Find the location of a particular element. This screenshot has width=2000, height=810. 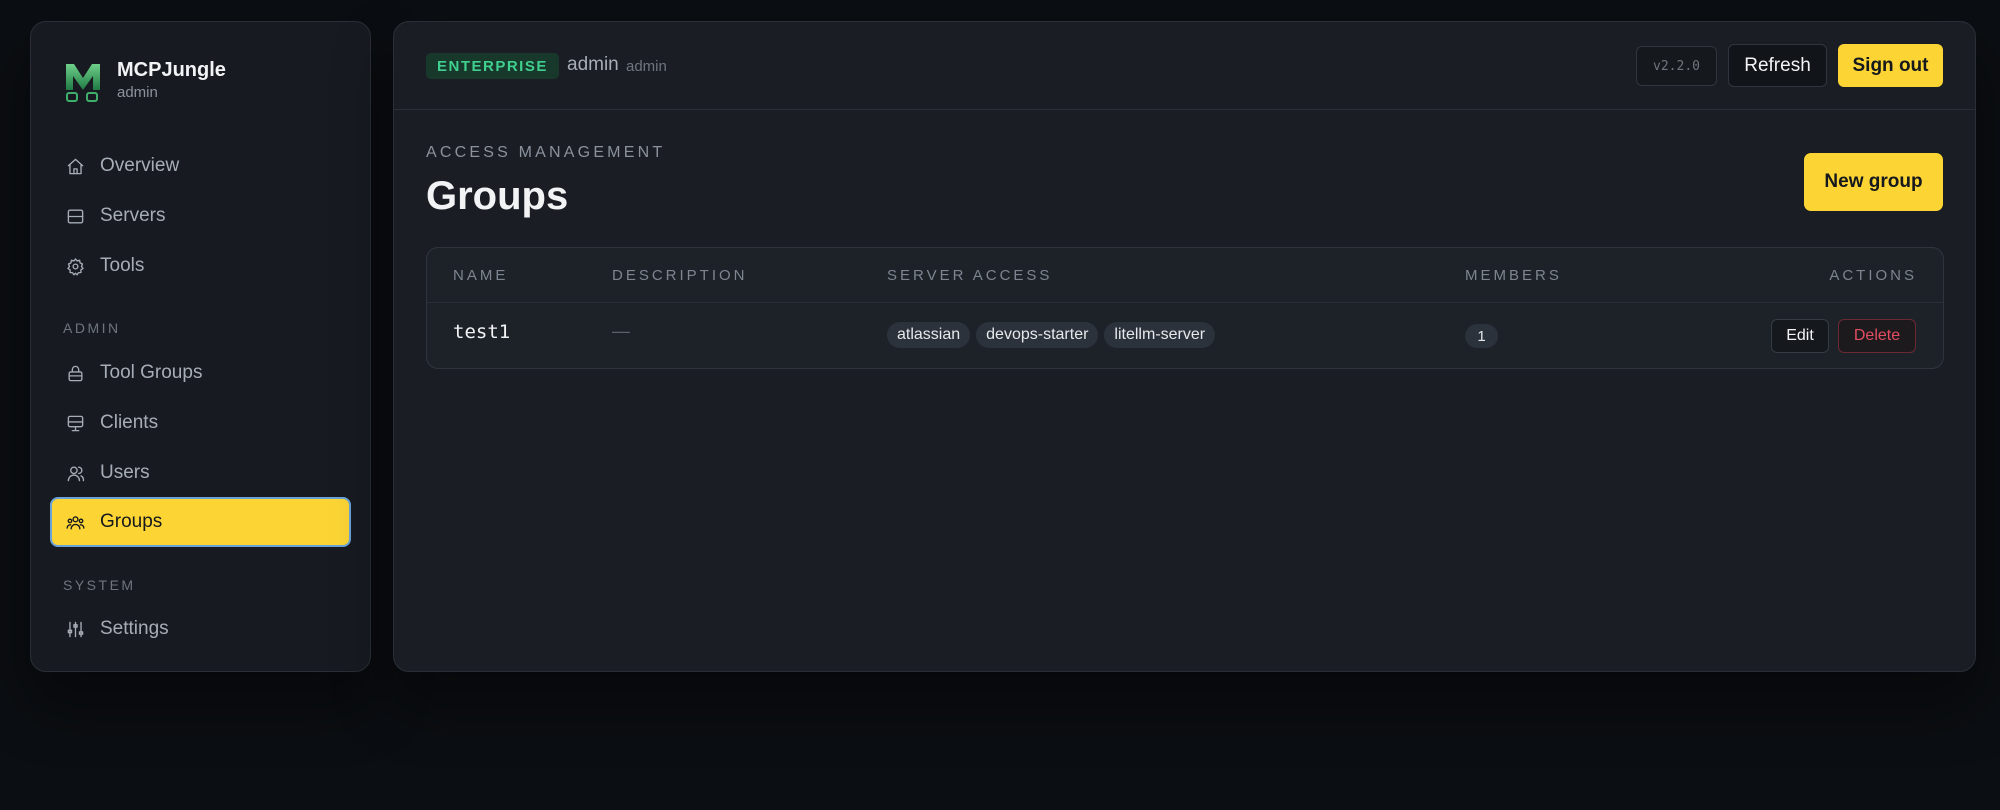

sidebar-item-label: Tool Groups is located at coordinates (151, 372).